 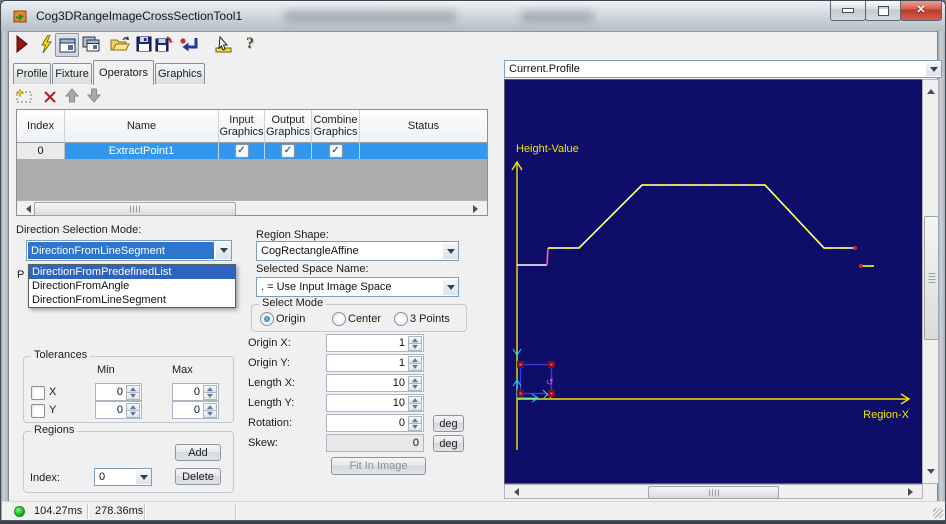 What do you see at coordinates (129, 250) in the screenshot?
I see `direction-mode-combo: DirectionFromLineSegment` at bounding box center [129, 250].